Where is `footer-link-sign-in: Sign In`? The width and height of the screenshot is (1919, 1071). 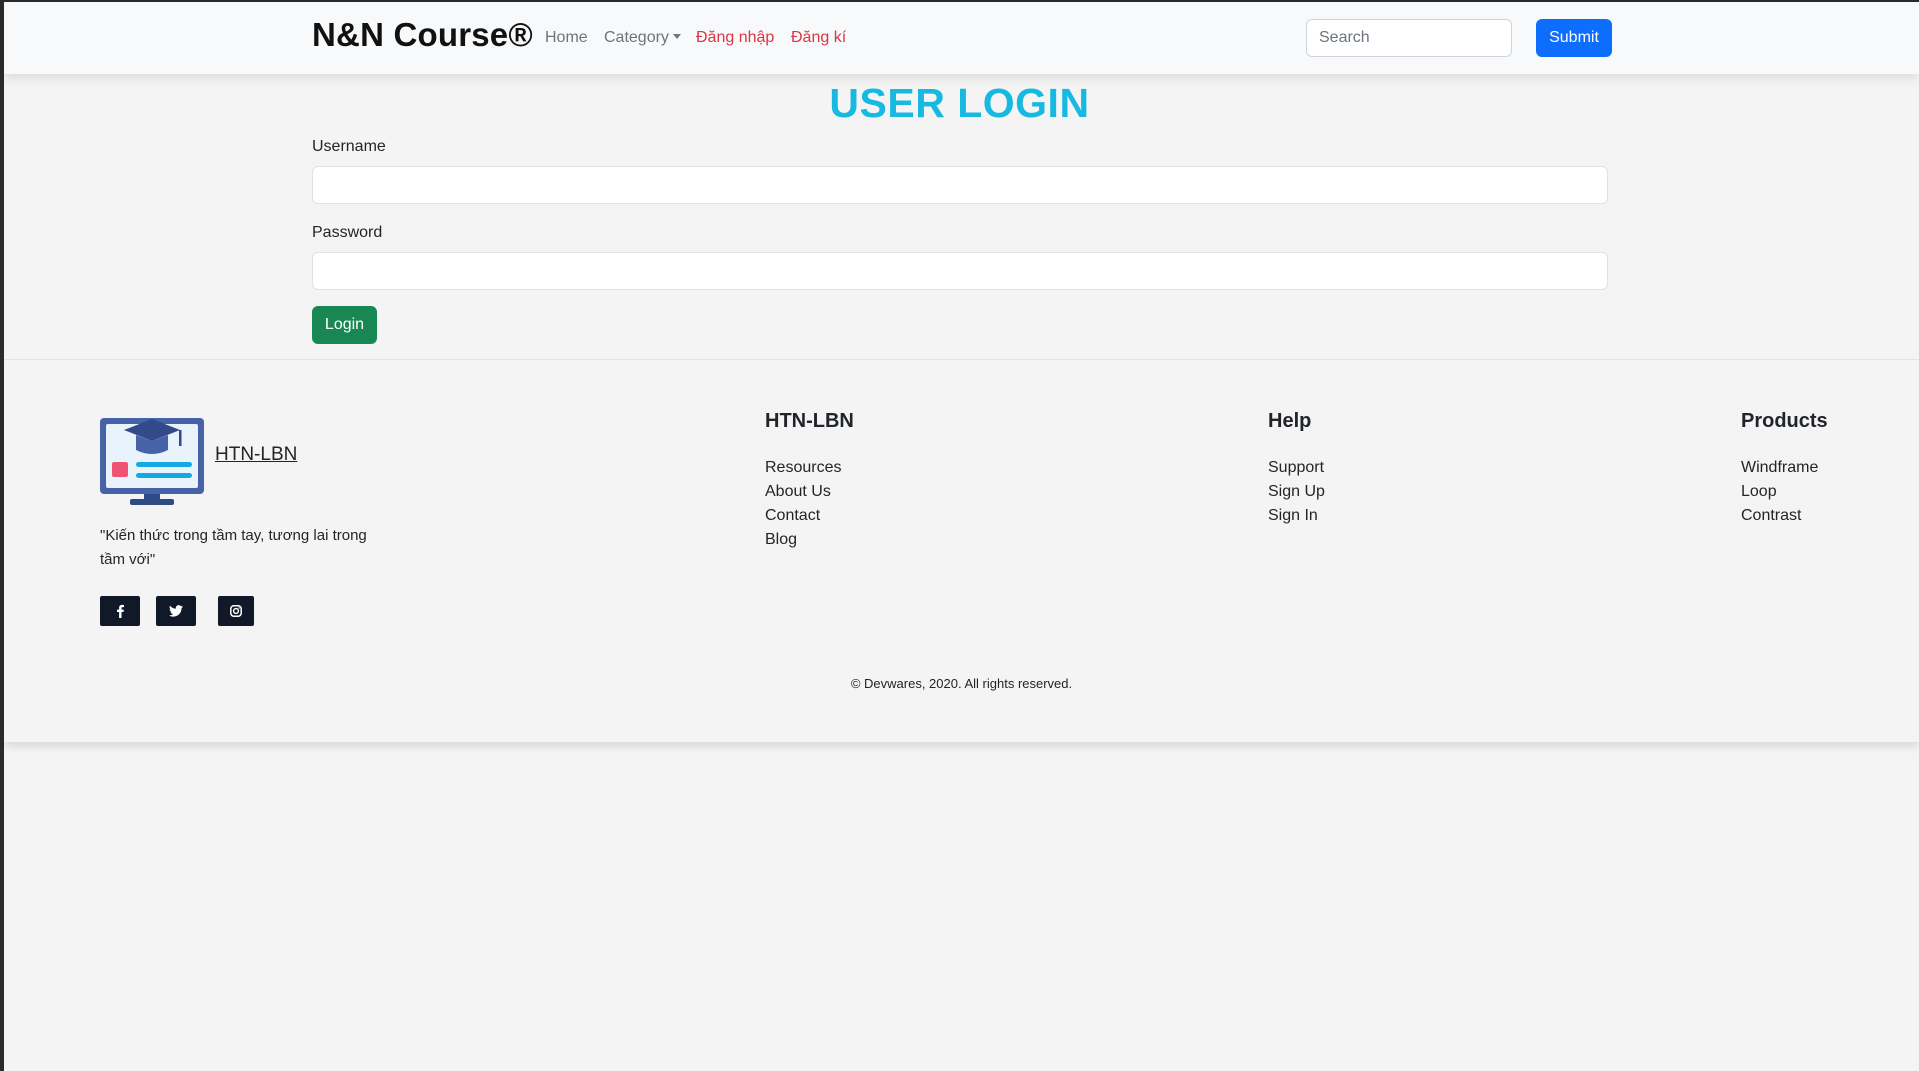 footer-link-sign-in: Sign In is located at coordinates (1296, 516).